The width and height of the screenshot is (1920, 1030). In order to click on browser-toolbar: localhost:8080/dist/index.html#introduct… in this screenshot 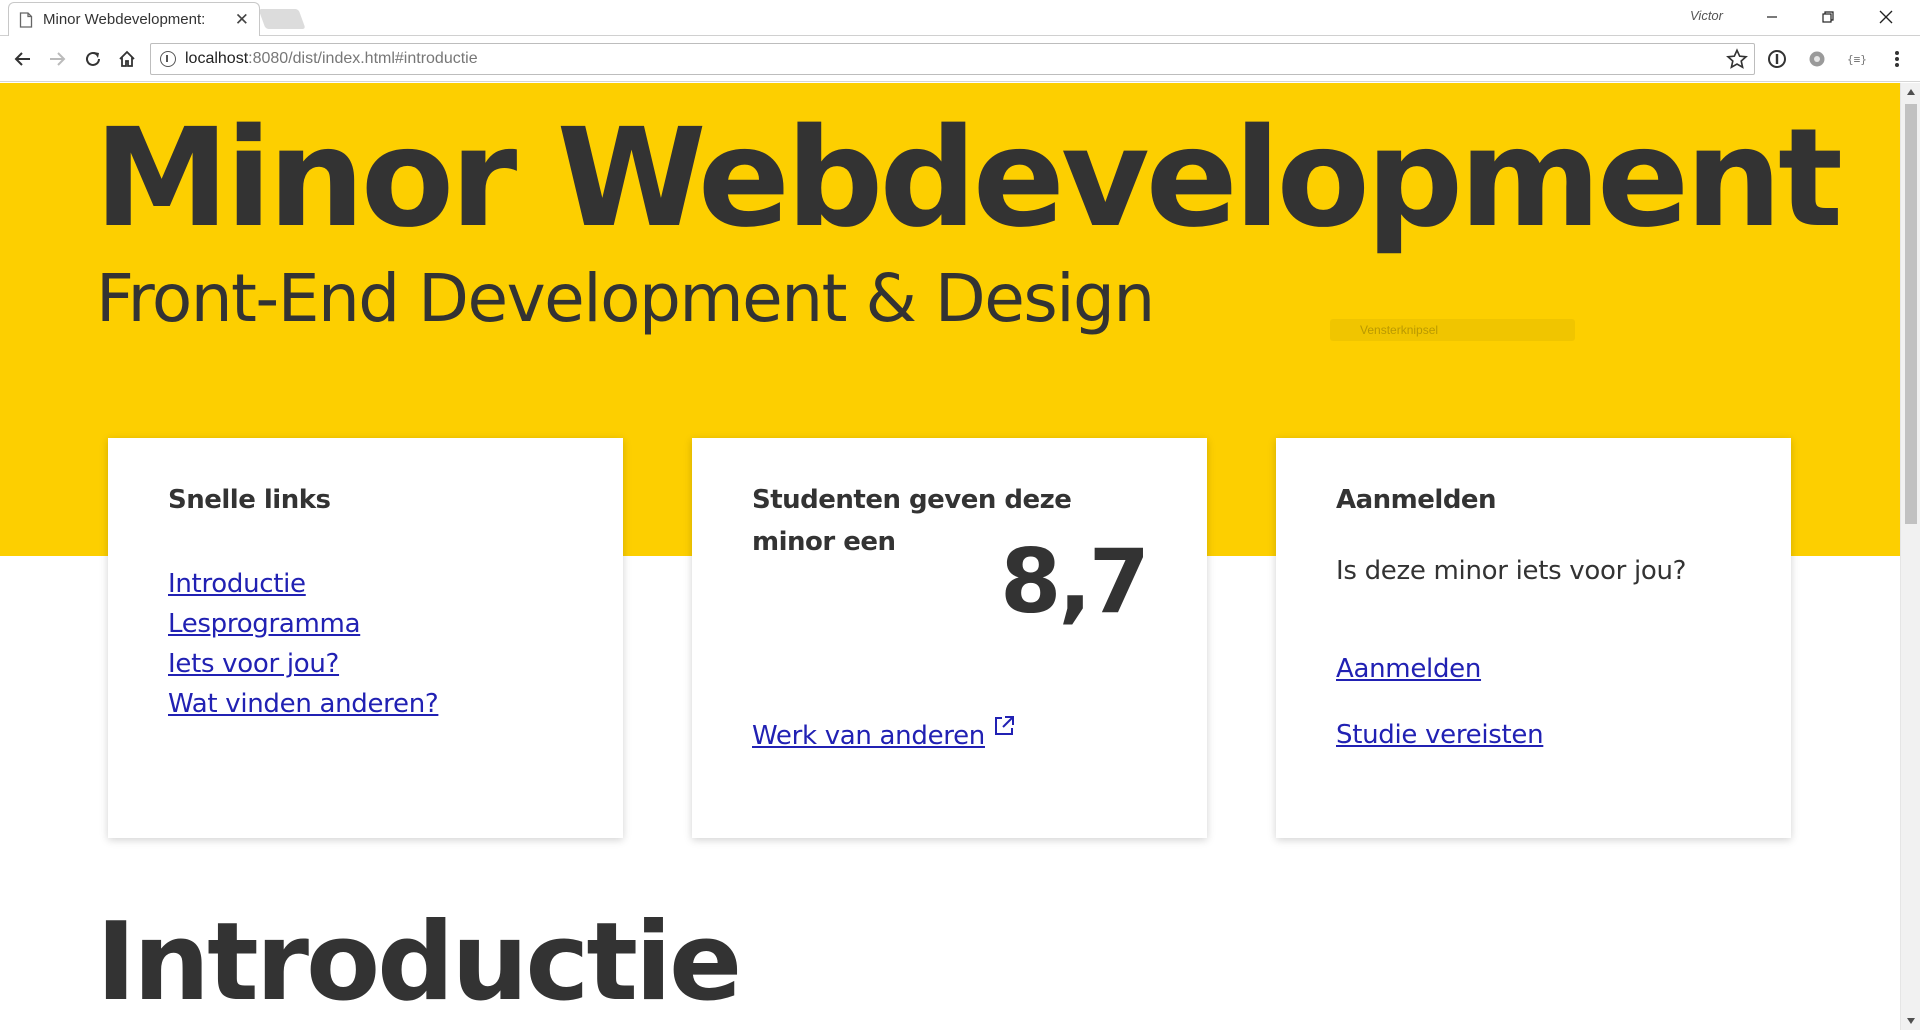, I will do `click(960, 59)`.